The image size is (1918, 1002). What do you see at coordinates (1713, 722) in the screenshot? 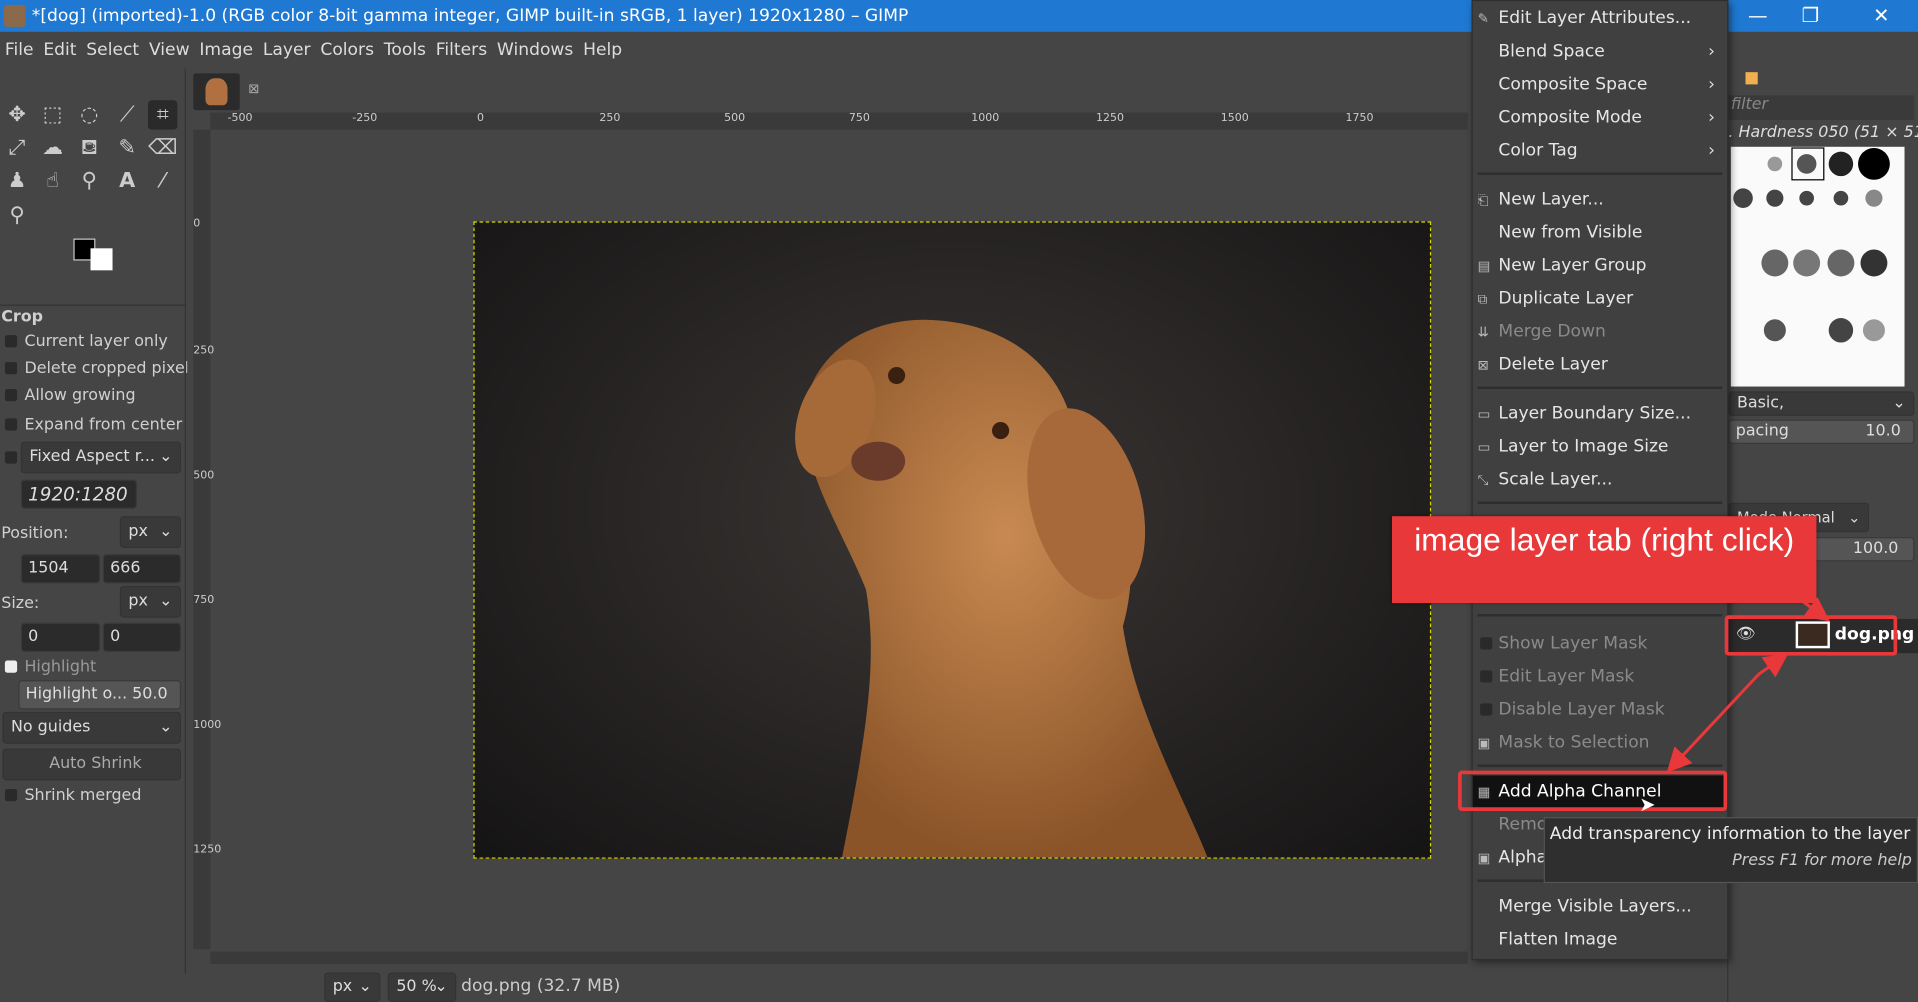
I see `arrow-to-menu-item` at bounding box center [1713, 722].